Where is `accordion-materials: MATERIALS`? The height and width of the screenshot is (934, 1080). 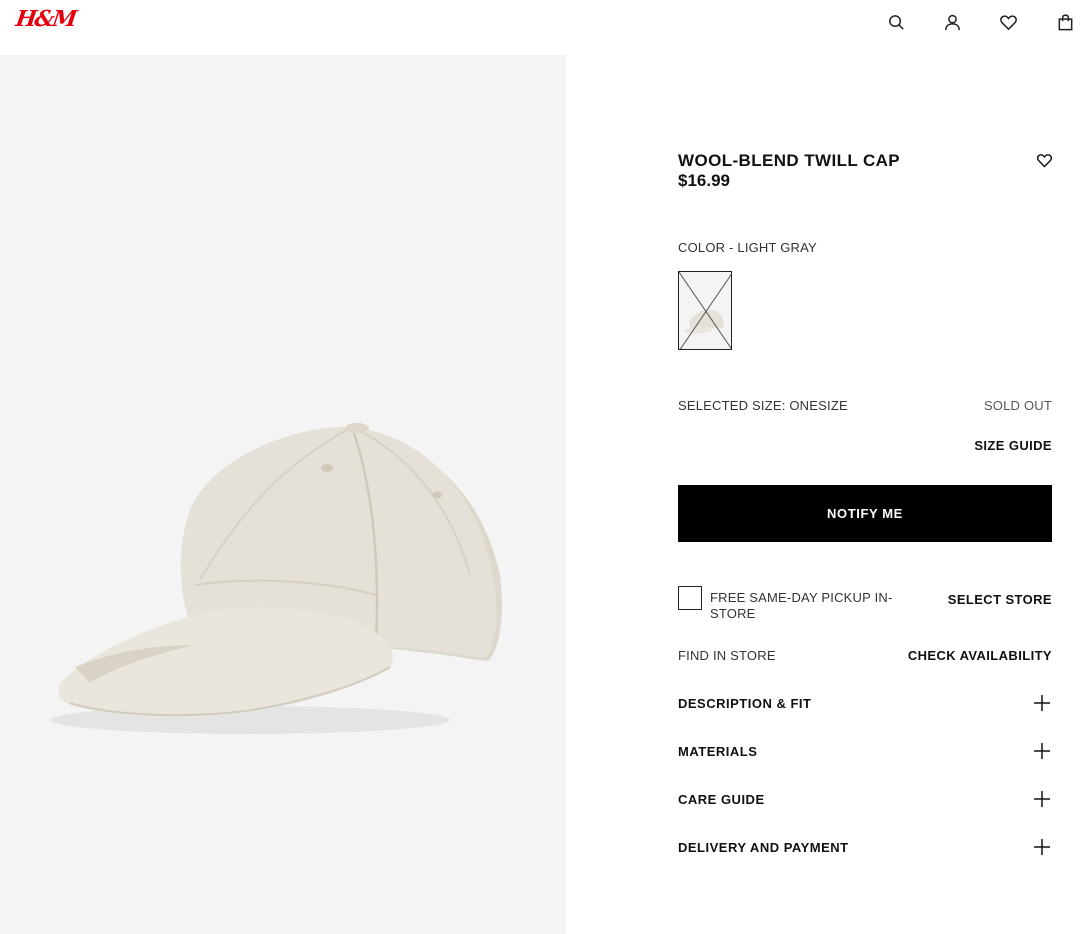
accordion-materials: MATERIALS is located at coordinates (865, 752).